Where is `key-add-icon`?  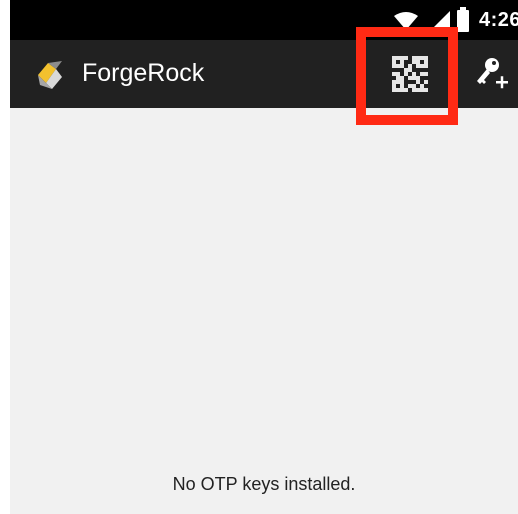 key-add-icon is located at coordinates (492, 73).